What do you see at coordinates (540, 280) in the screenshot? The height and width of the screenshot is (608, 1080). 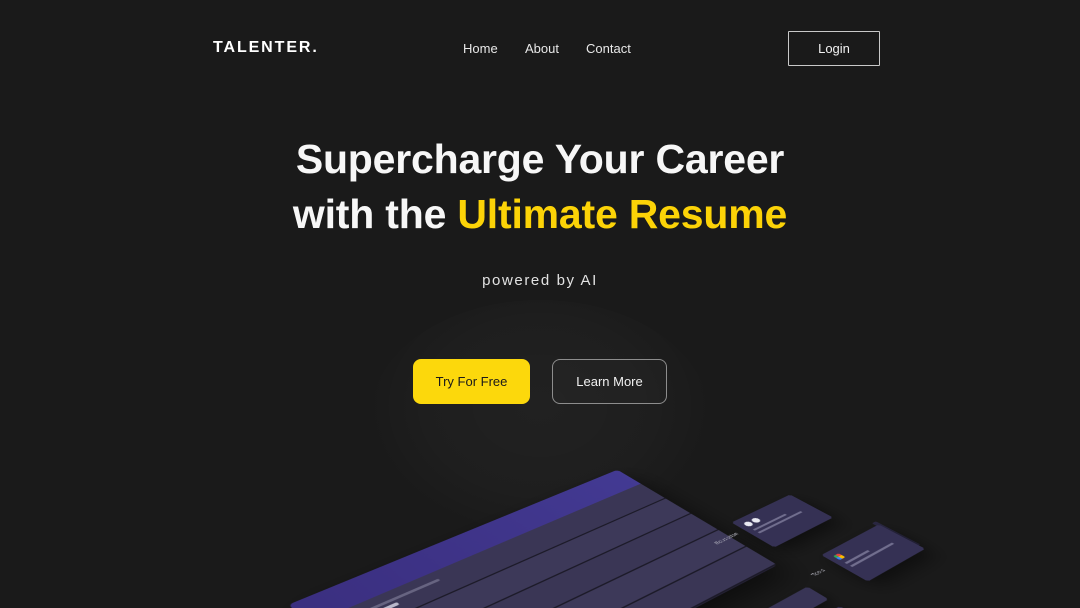 I see `hero-subtitle: powered by AI` at bounding box center [540, 280].